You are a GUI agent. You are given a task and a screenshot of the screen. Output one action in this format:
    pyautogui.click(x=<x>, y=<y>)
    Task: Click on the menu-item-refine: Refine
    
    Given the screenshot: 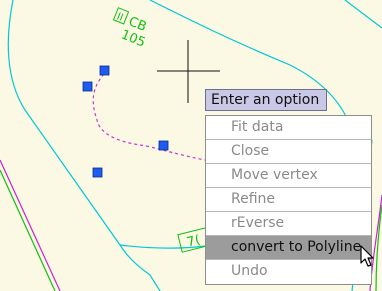 What is the action you would take?
    pyautogui.click(x=288, y=200)
    